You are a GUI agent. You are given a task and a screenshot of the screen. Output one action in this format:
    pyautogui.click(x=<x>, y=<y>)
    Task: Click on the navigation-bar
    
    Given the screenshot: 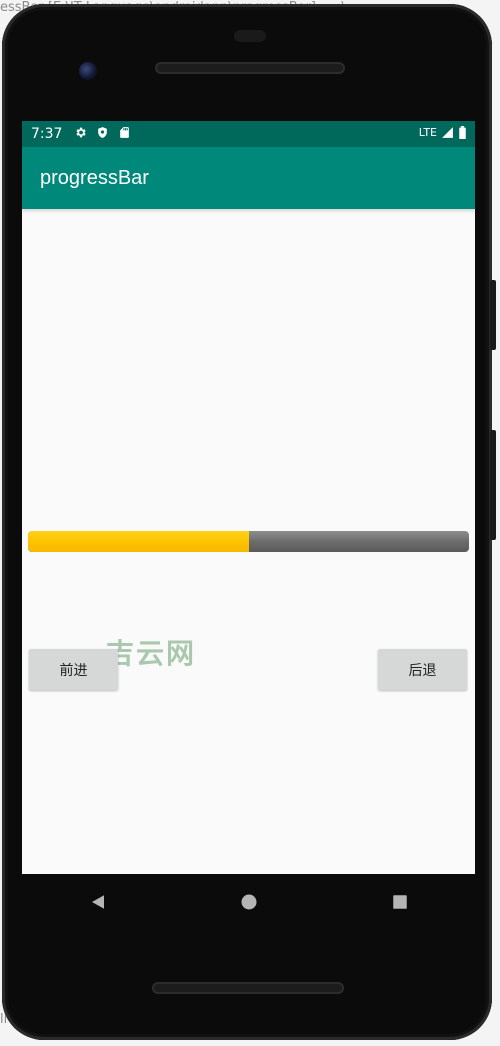 What is the action you would take?
    pyautogui.click(x=248, y=902)
    